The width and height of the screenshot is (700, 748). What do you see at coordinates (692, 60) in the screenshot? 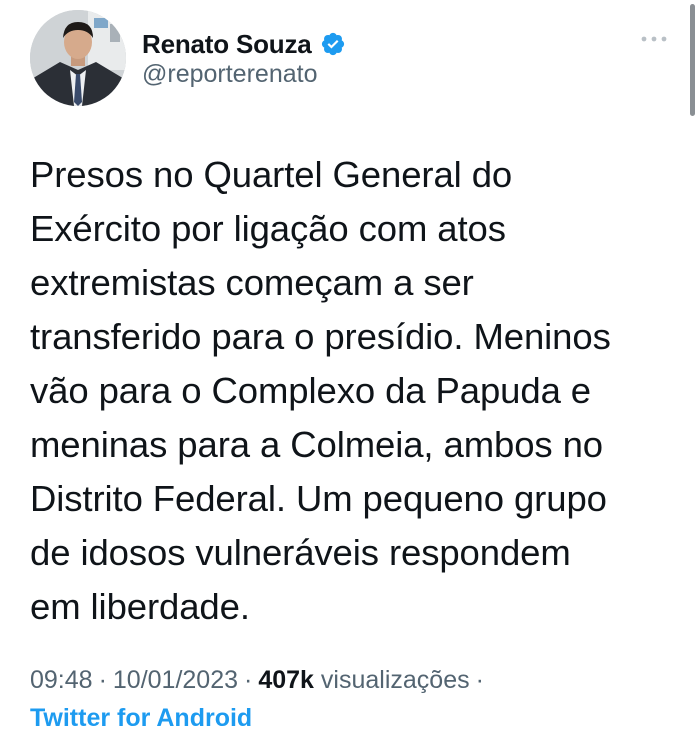
I see `scrollbar-thumb` at bounding box center [692, 60].